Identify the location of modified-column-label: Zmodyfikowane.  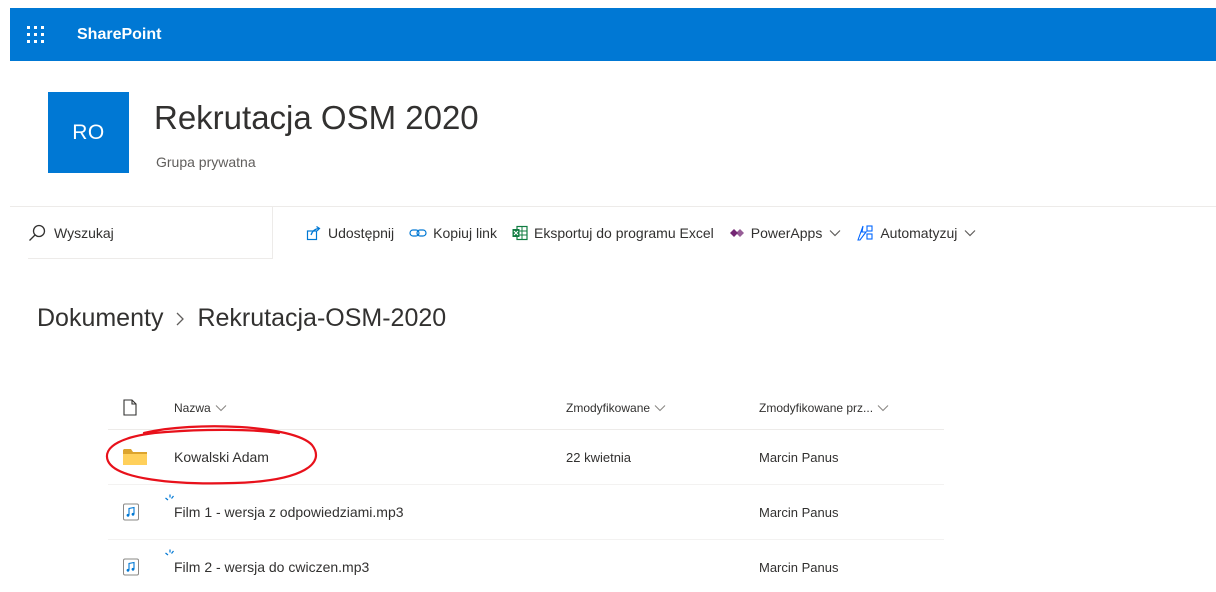
(608, 407).